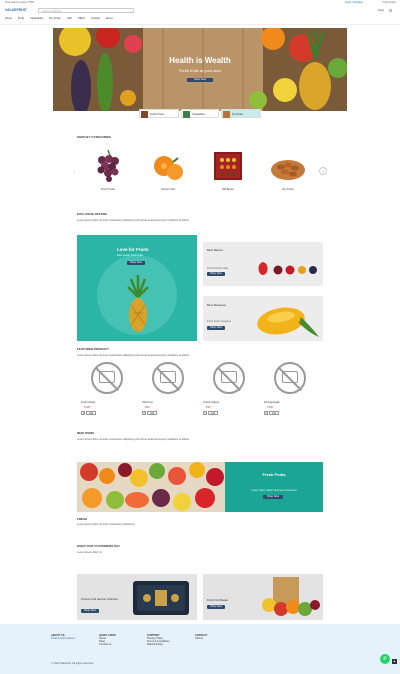 Image resolution: width=400 pixels, height=674 pixels. What do you see at coordinates (394, 661) in the screenshot?
I see `scroll-top-icon: ▲` at bounding box center [394, 661].